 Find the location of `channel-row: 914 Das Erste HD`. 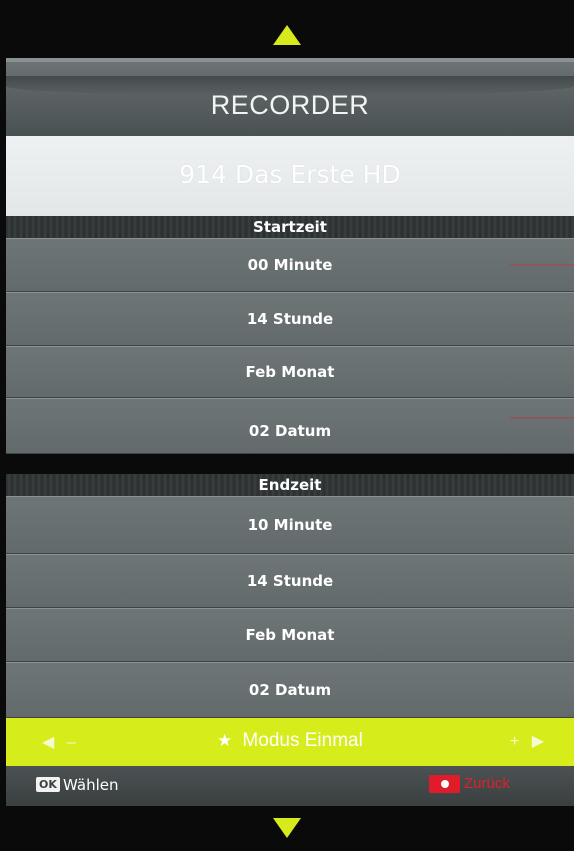

channel-row: 914 Das Erste HD is located at coordinates (290, 176).